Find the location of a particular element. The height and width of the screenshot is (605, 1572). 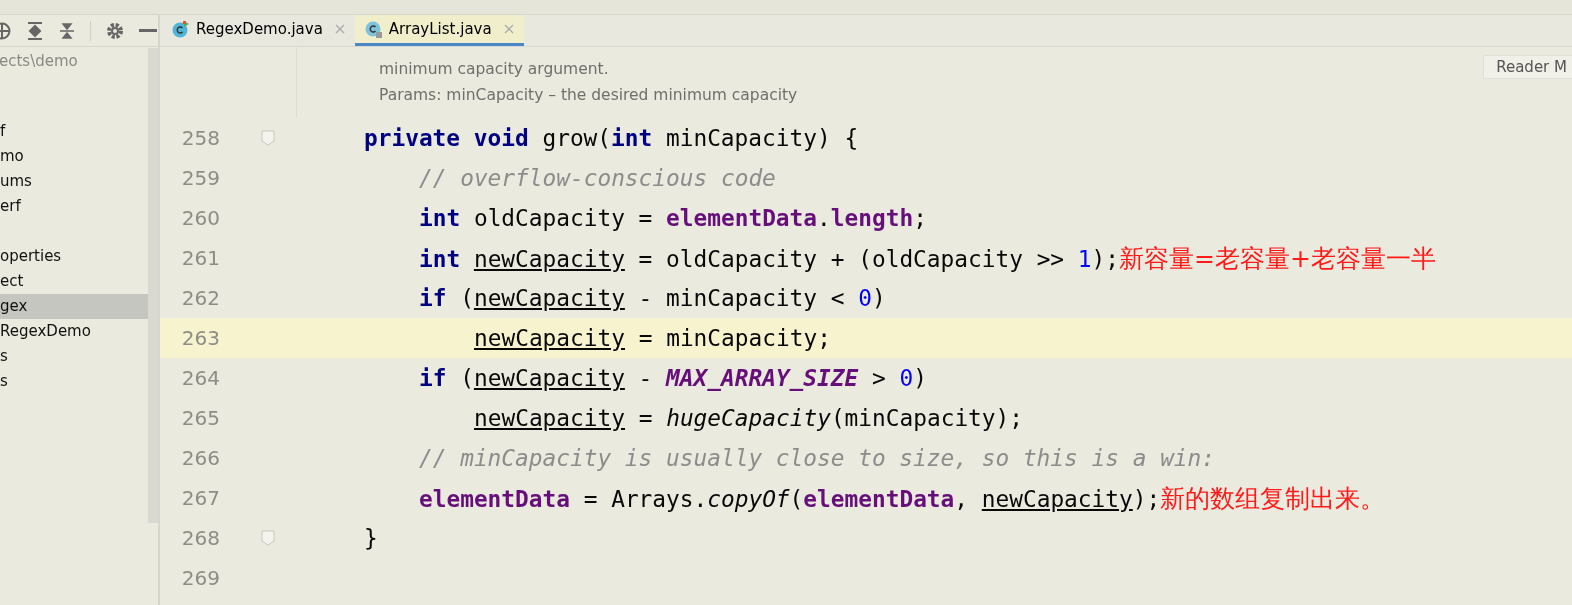

line-number: 259 is located at coordinates (200, 178).